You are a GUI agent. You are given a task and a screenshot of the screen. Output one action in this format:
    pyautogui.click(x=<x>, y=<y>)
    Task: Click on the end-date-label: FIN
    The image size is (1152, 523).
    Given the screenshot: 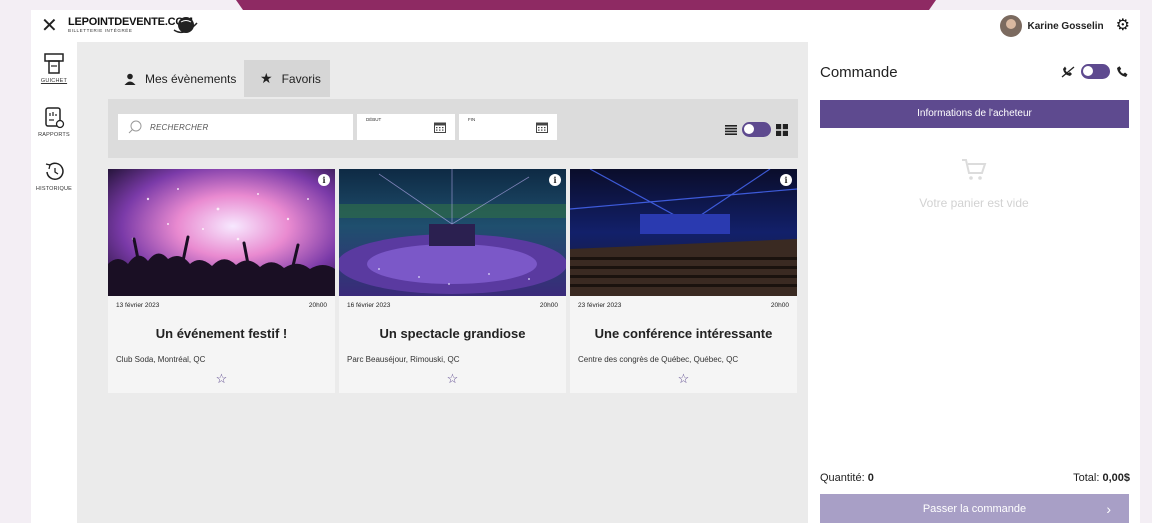 What is the action you would take?
    pyautogui.click(x=472, y=119)
    